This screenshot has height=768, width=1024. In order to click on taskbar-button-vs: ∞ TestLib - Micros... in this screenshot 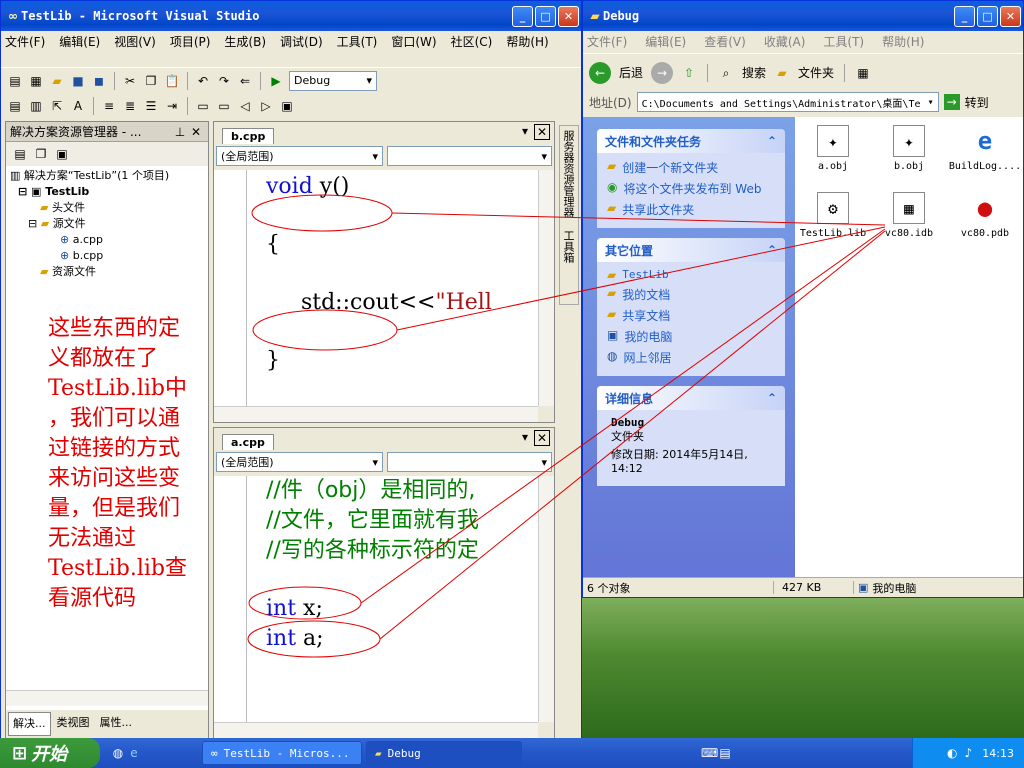, I will do `click(282, 753)`.